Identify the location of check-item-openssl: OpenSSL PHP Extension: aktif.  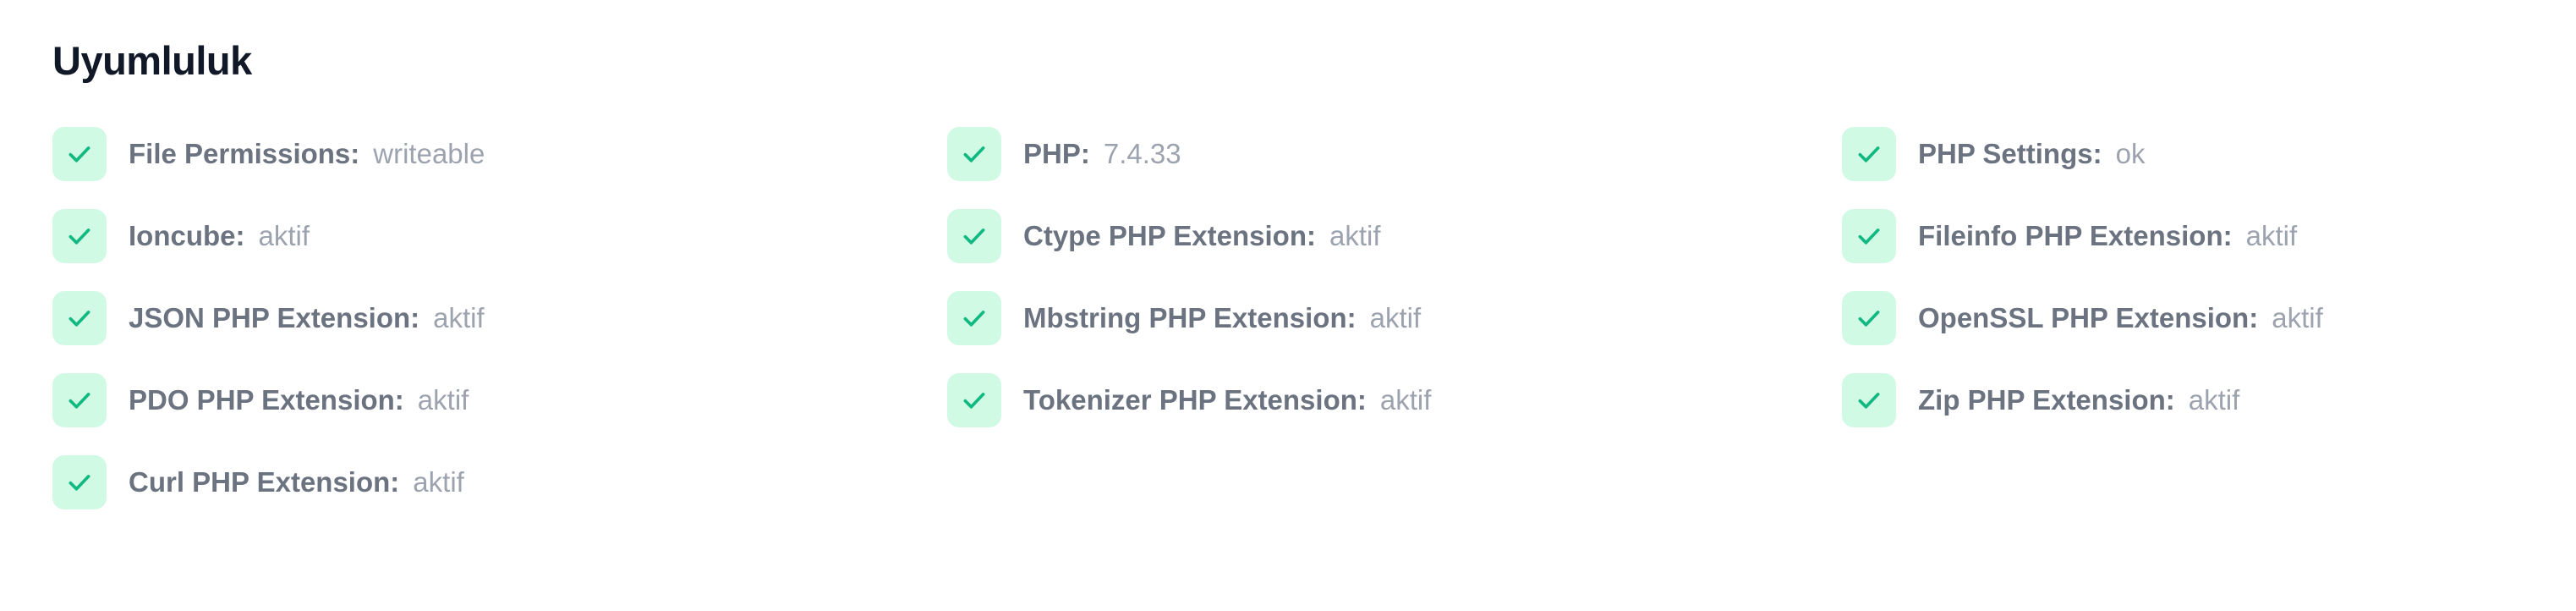
(2183, 318).